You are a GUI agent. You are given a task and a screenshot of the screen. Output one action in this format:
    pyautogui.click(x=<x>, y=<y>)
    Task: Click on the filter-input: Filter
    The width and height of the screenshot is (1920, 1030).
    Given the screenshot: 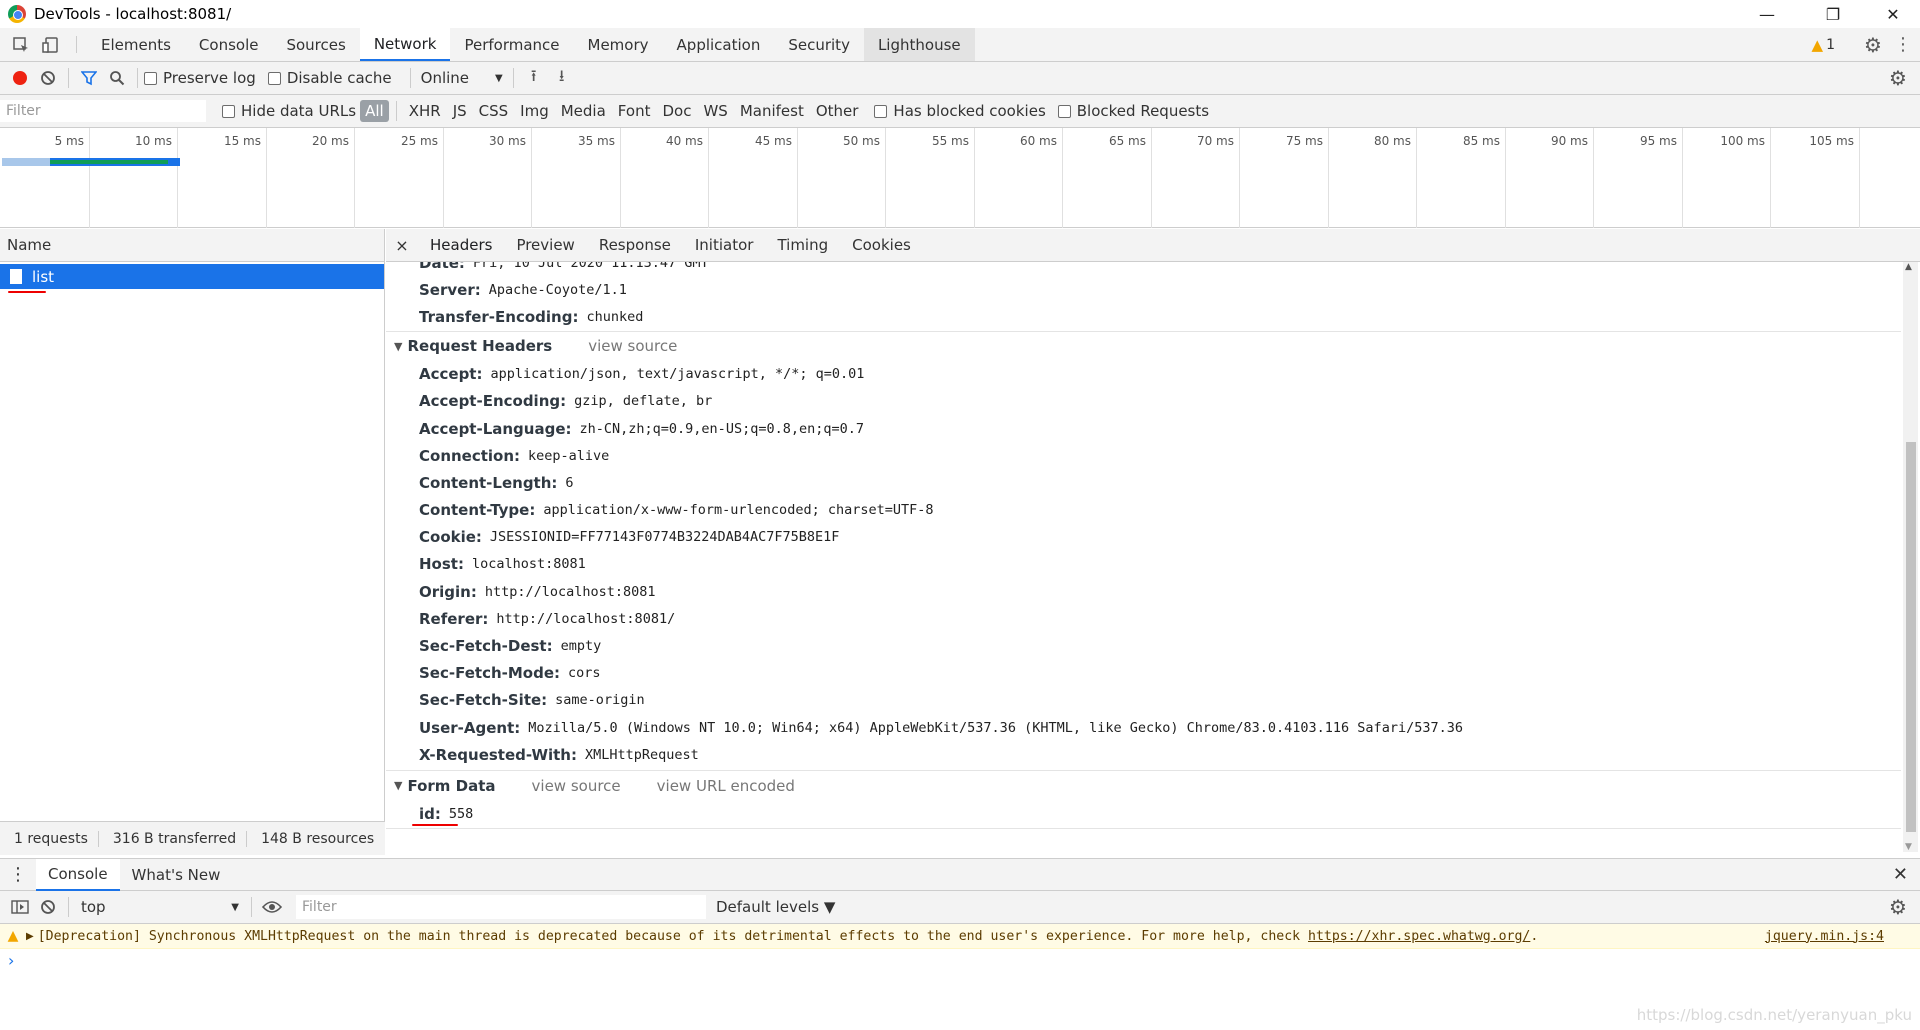 What is the action you would take?
    pyautogui.click(x=103, y=111)
    